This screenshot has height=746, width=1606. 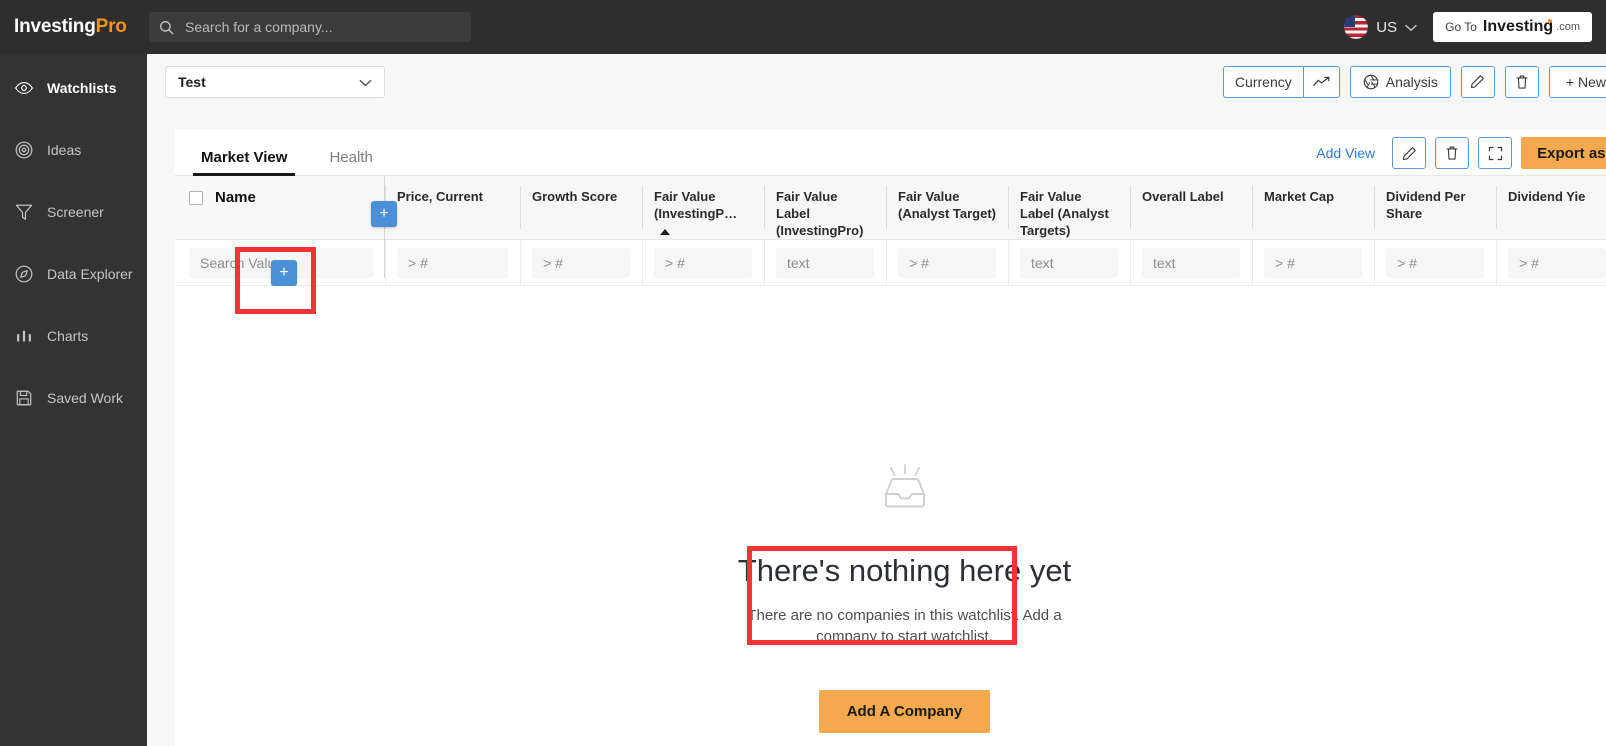 I want to click on goto-prefix: Go To, so click(x=1461, y=27).